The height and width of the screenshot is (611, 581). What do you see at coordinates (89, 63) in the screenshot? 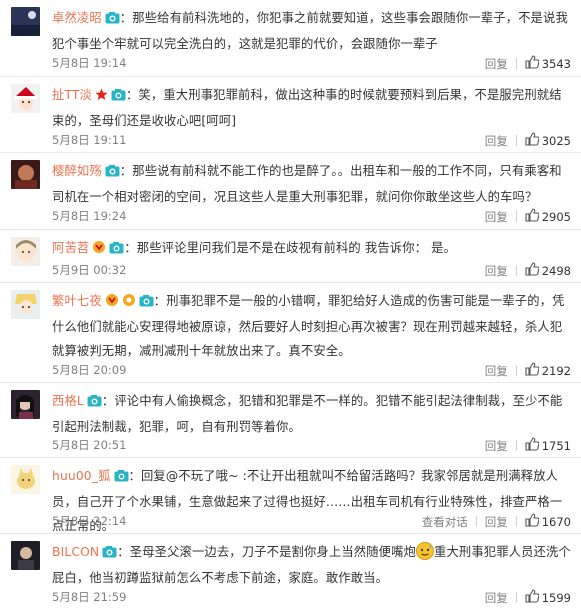
I see `comment-date: 5月8日 19:14` at bounding box center [89, 63].